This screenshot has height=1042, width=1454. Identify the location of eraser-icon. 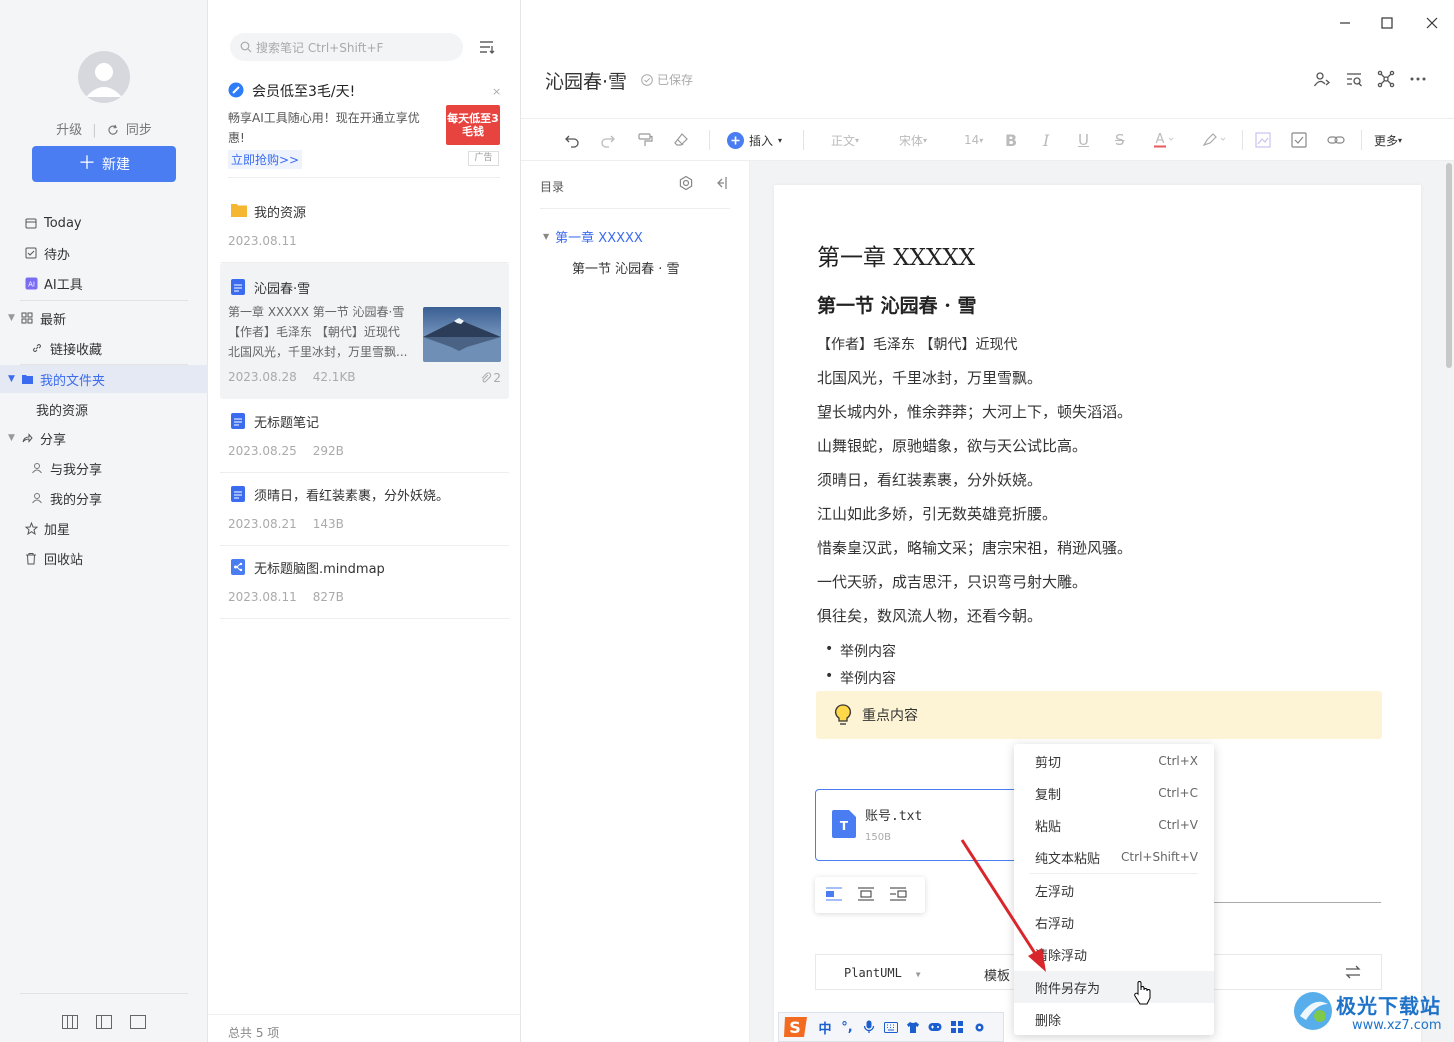
(681, 140).